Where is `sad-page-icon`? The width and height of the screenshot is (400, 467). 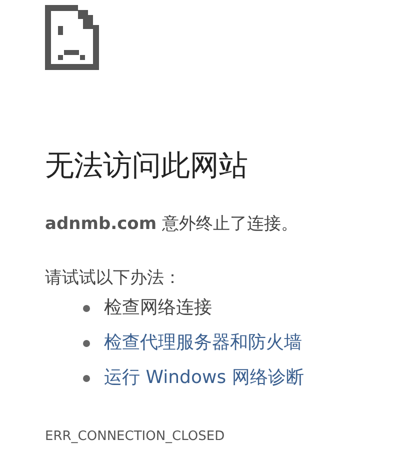 sad-page-icon is located at coordinates (72, 37).